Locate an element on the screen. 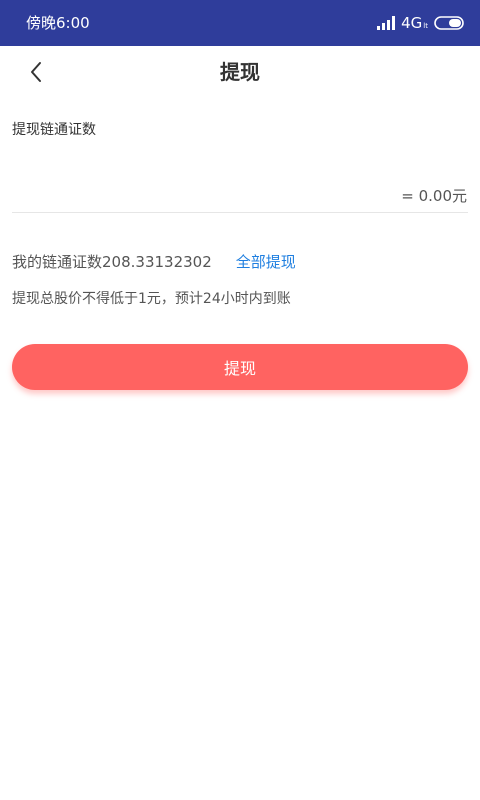  network-type: 4G is located at coordinates (412, 23).